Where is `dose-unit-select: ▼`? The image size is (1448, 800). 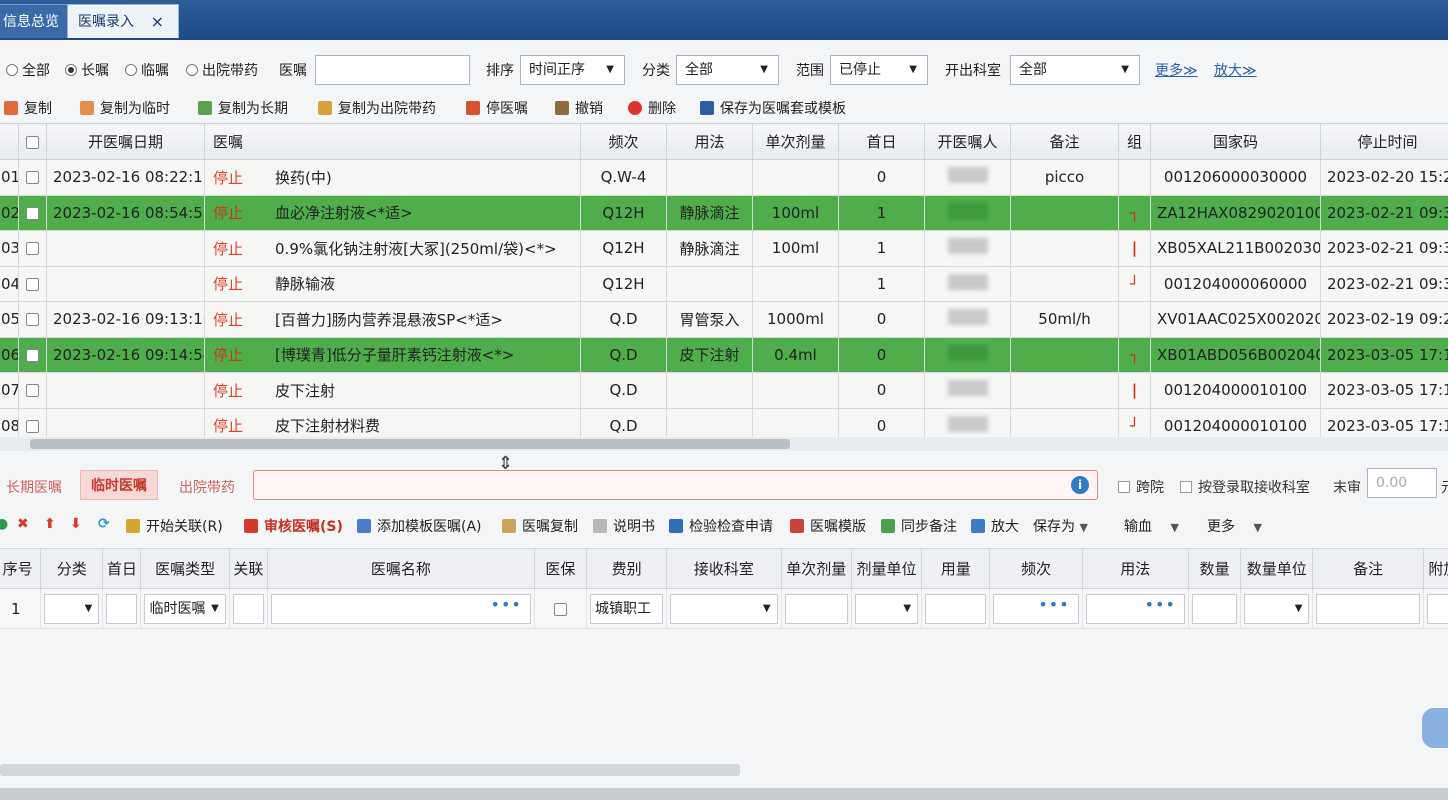 dose-unit-select: ▼ is located at coordinates (886, 608).